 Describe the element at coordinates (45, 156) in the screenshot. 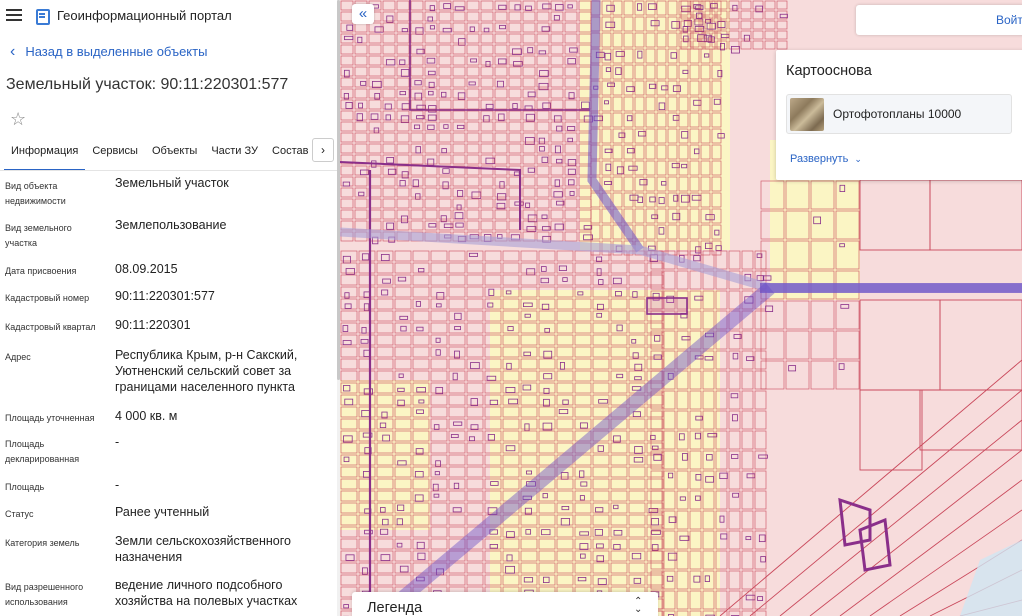

I see `tab-information: Информация` at that location.